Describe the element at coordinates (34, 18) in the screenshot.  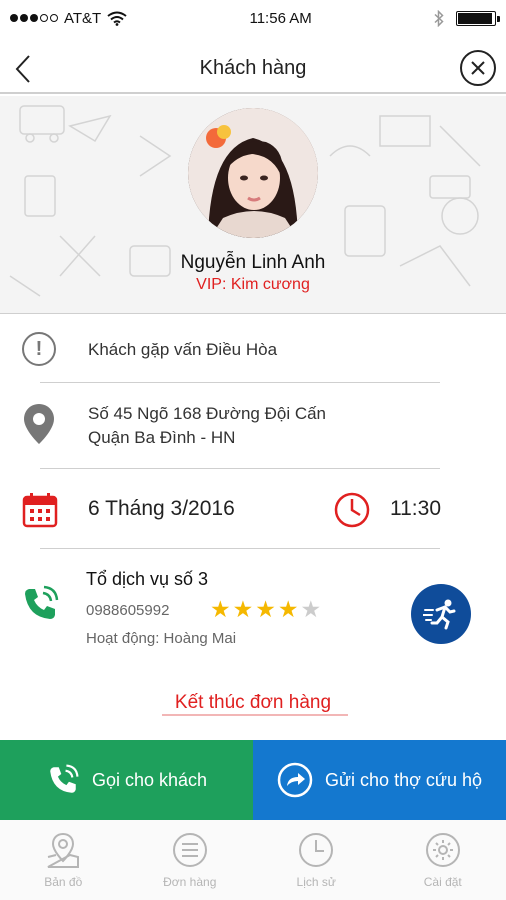
I see `signal-dots-icon` at that location.